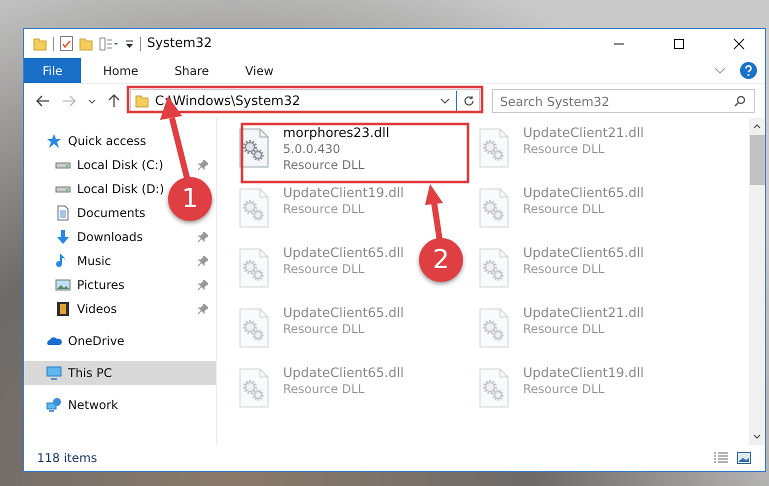 This screenshot has height=486, width=769. What do you see at coordinates (623, 101) in the screenshot?
I see `search-field: Search System32` at bounding box center [623, 101].